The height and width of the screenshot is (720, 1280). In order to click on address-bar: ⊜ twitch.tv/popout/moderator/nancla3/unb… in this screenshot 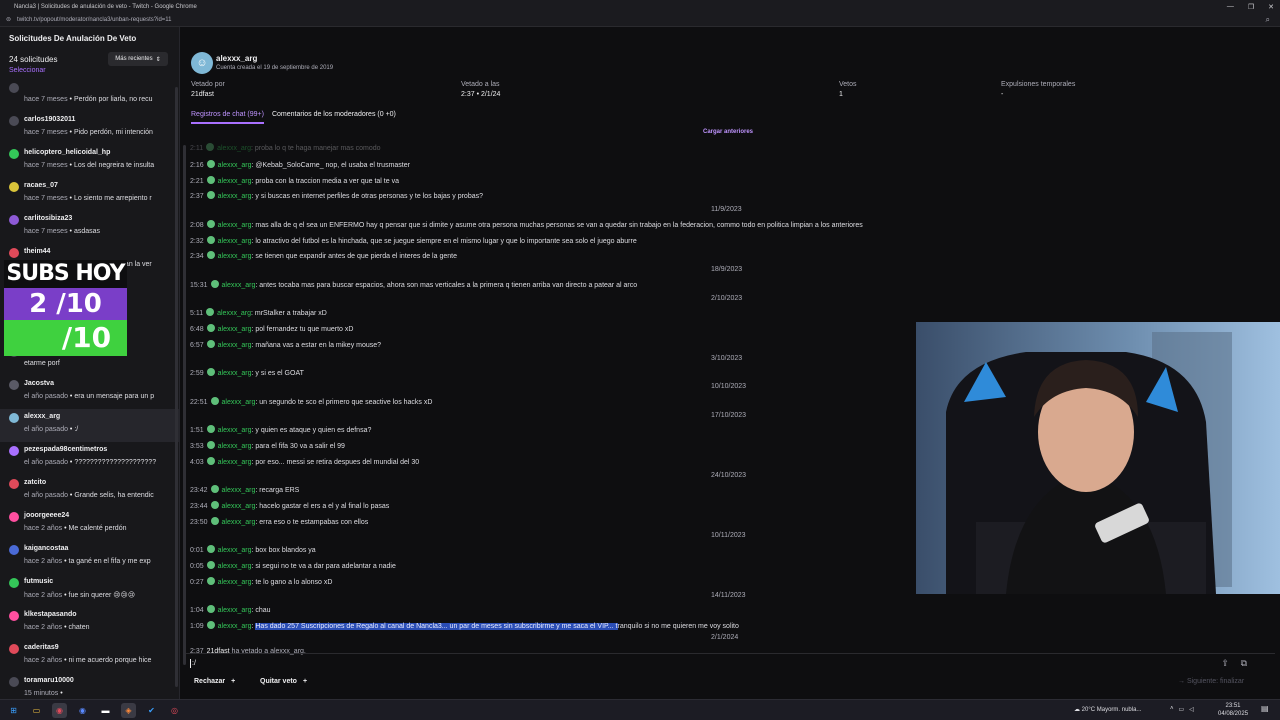, I will do `click(640, 20)`.